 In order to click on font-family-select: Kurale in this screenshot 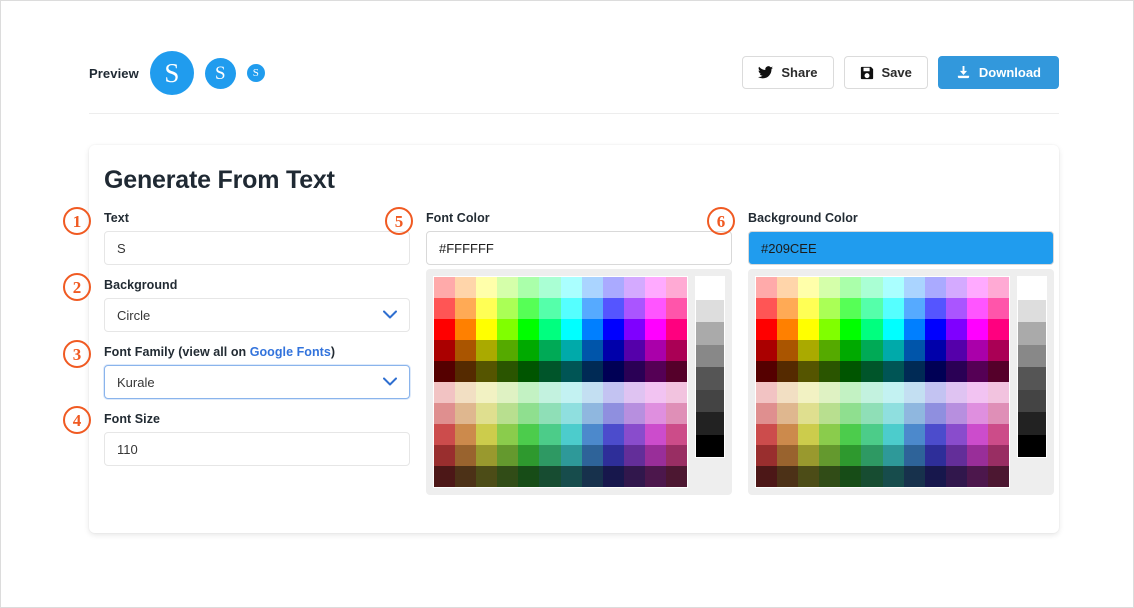, I will do `click(257, 382)`.